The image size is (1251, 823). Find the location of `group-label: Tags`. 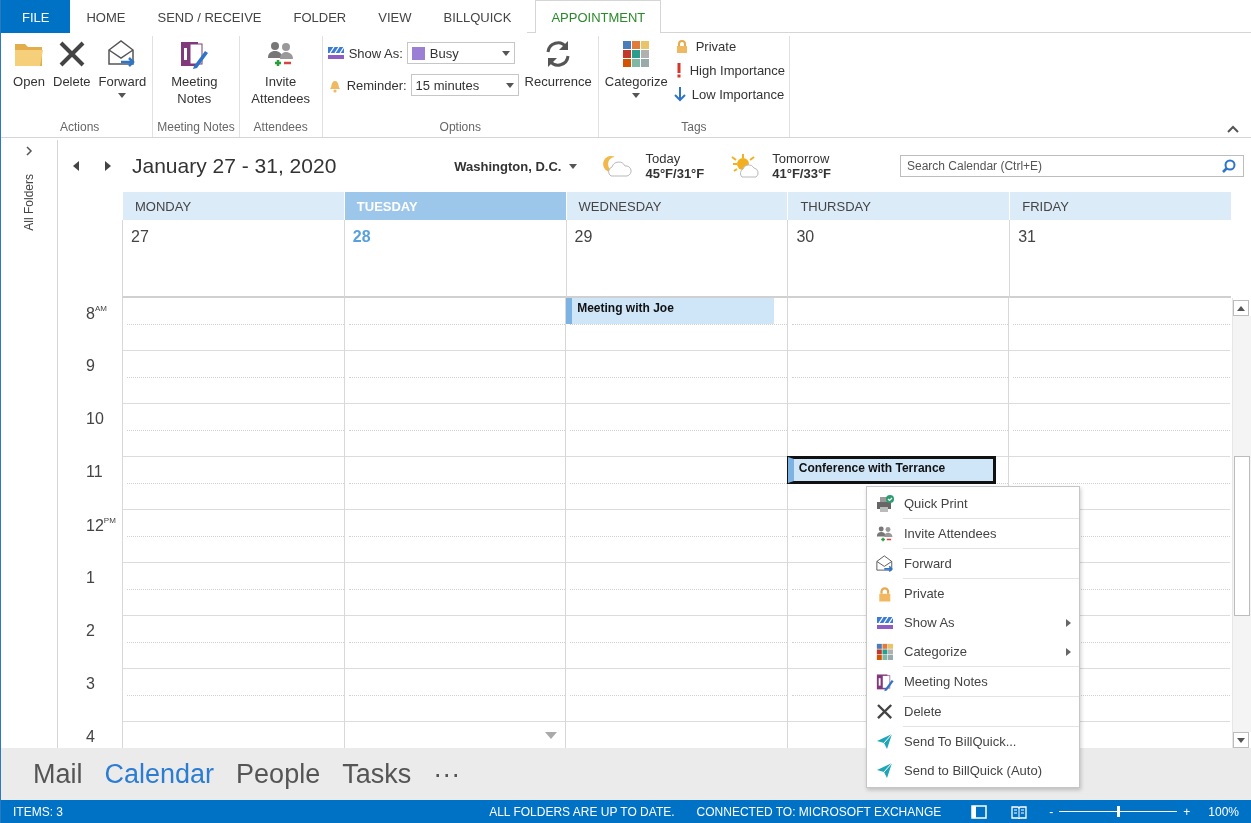

group-label: Tags is located at coordinates (694, 128).